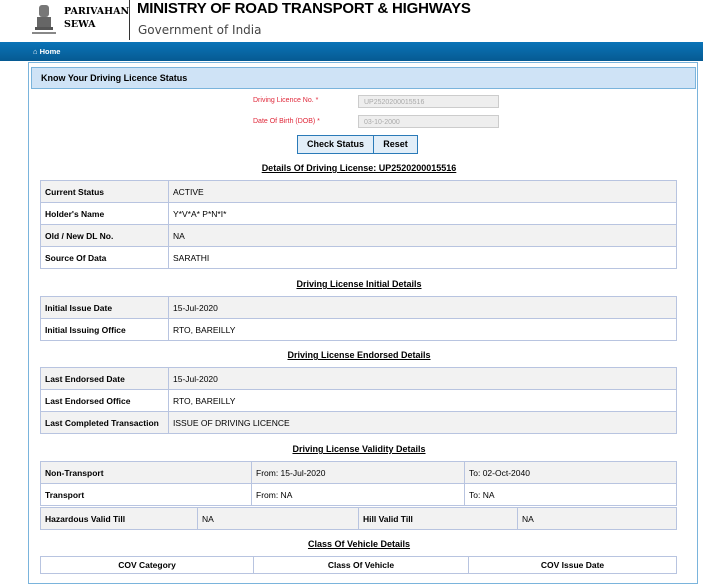  What do you see at coordinates (422, 257) in the screenshot?
I see `row-value: SARATHI` at bounding box center [422, 257].